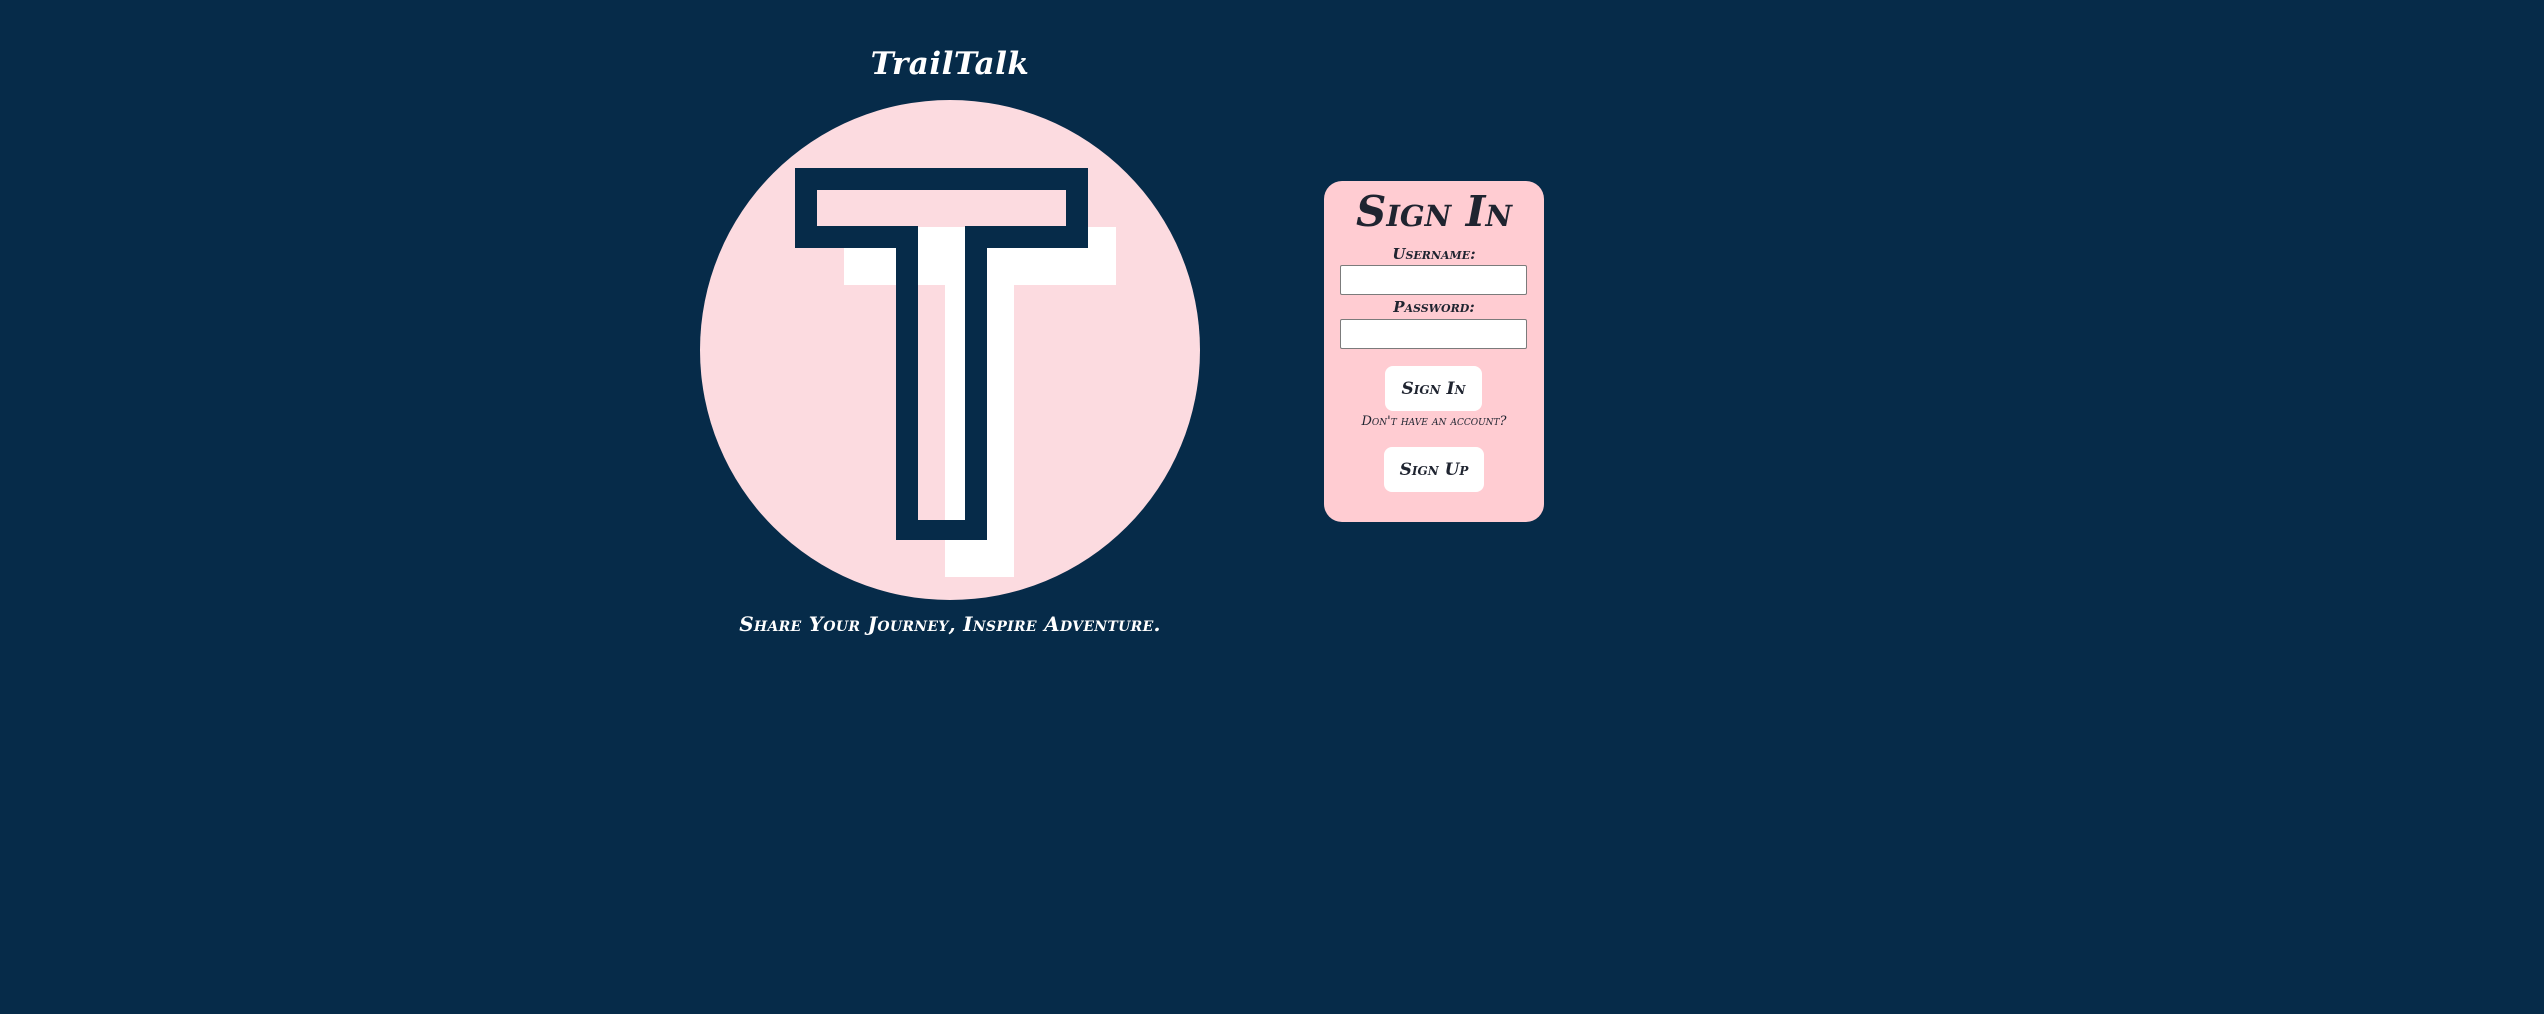  What do you see at coordinates (1434, 211) in the screenshot?
I see `signin-heading: Sign In` at bounding box center [1434, 211].